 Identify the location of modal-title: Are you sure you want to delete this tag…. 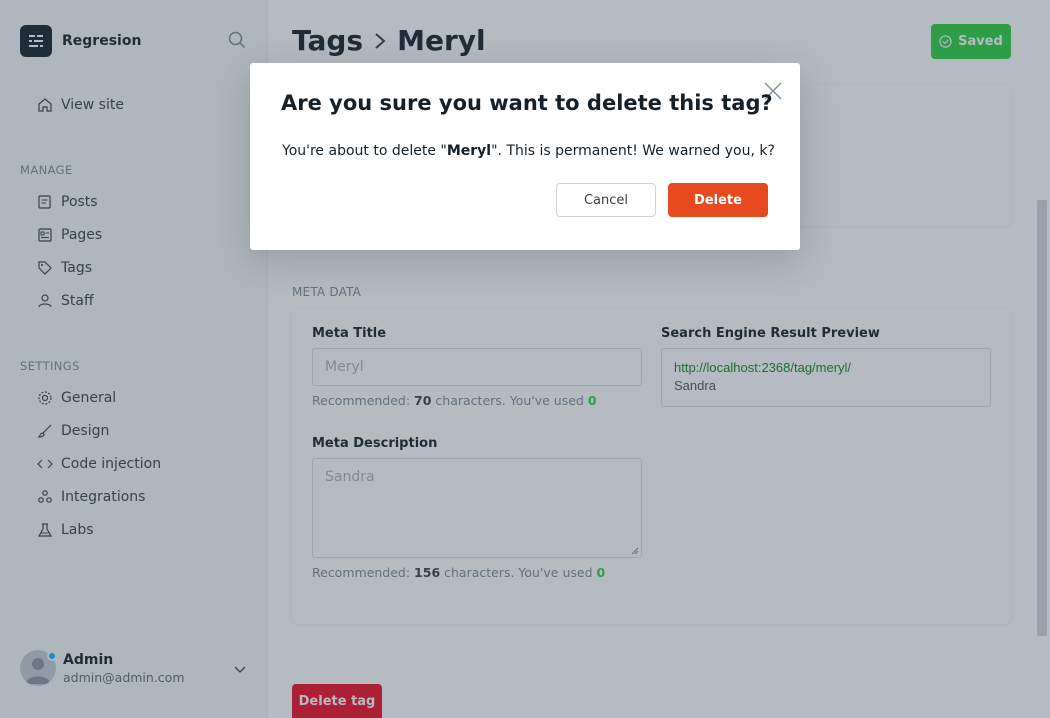
(527, 103).